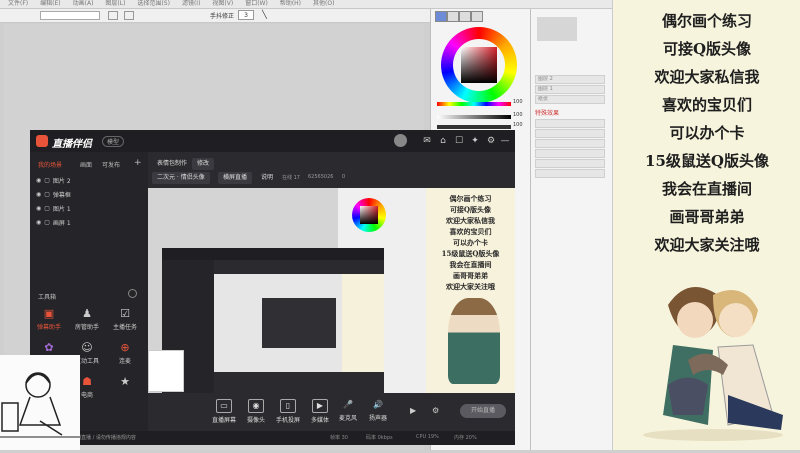  I want to click on note-line: 喜欢的宝贝们, so click(706, 105).